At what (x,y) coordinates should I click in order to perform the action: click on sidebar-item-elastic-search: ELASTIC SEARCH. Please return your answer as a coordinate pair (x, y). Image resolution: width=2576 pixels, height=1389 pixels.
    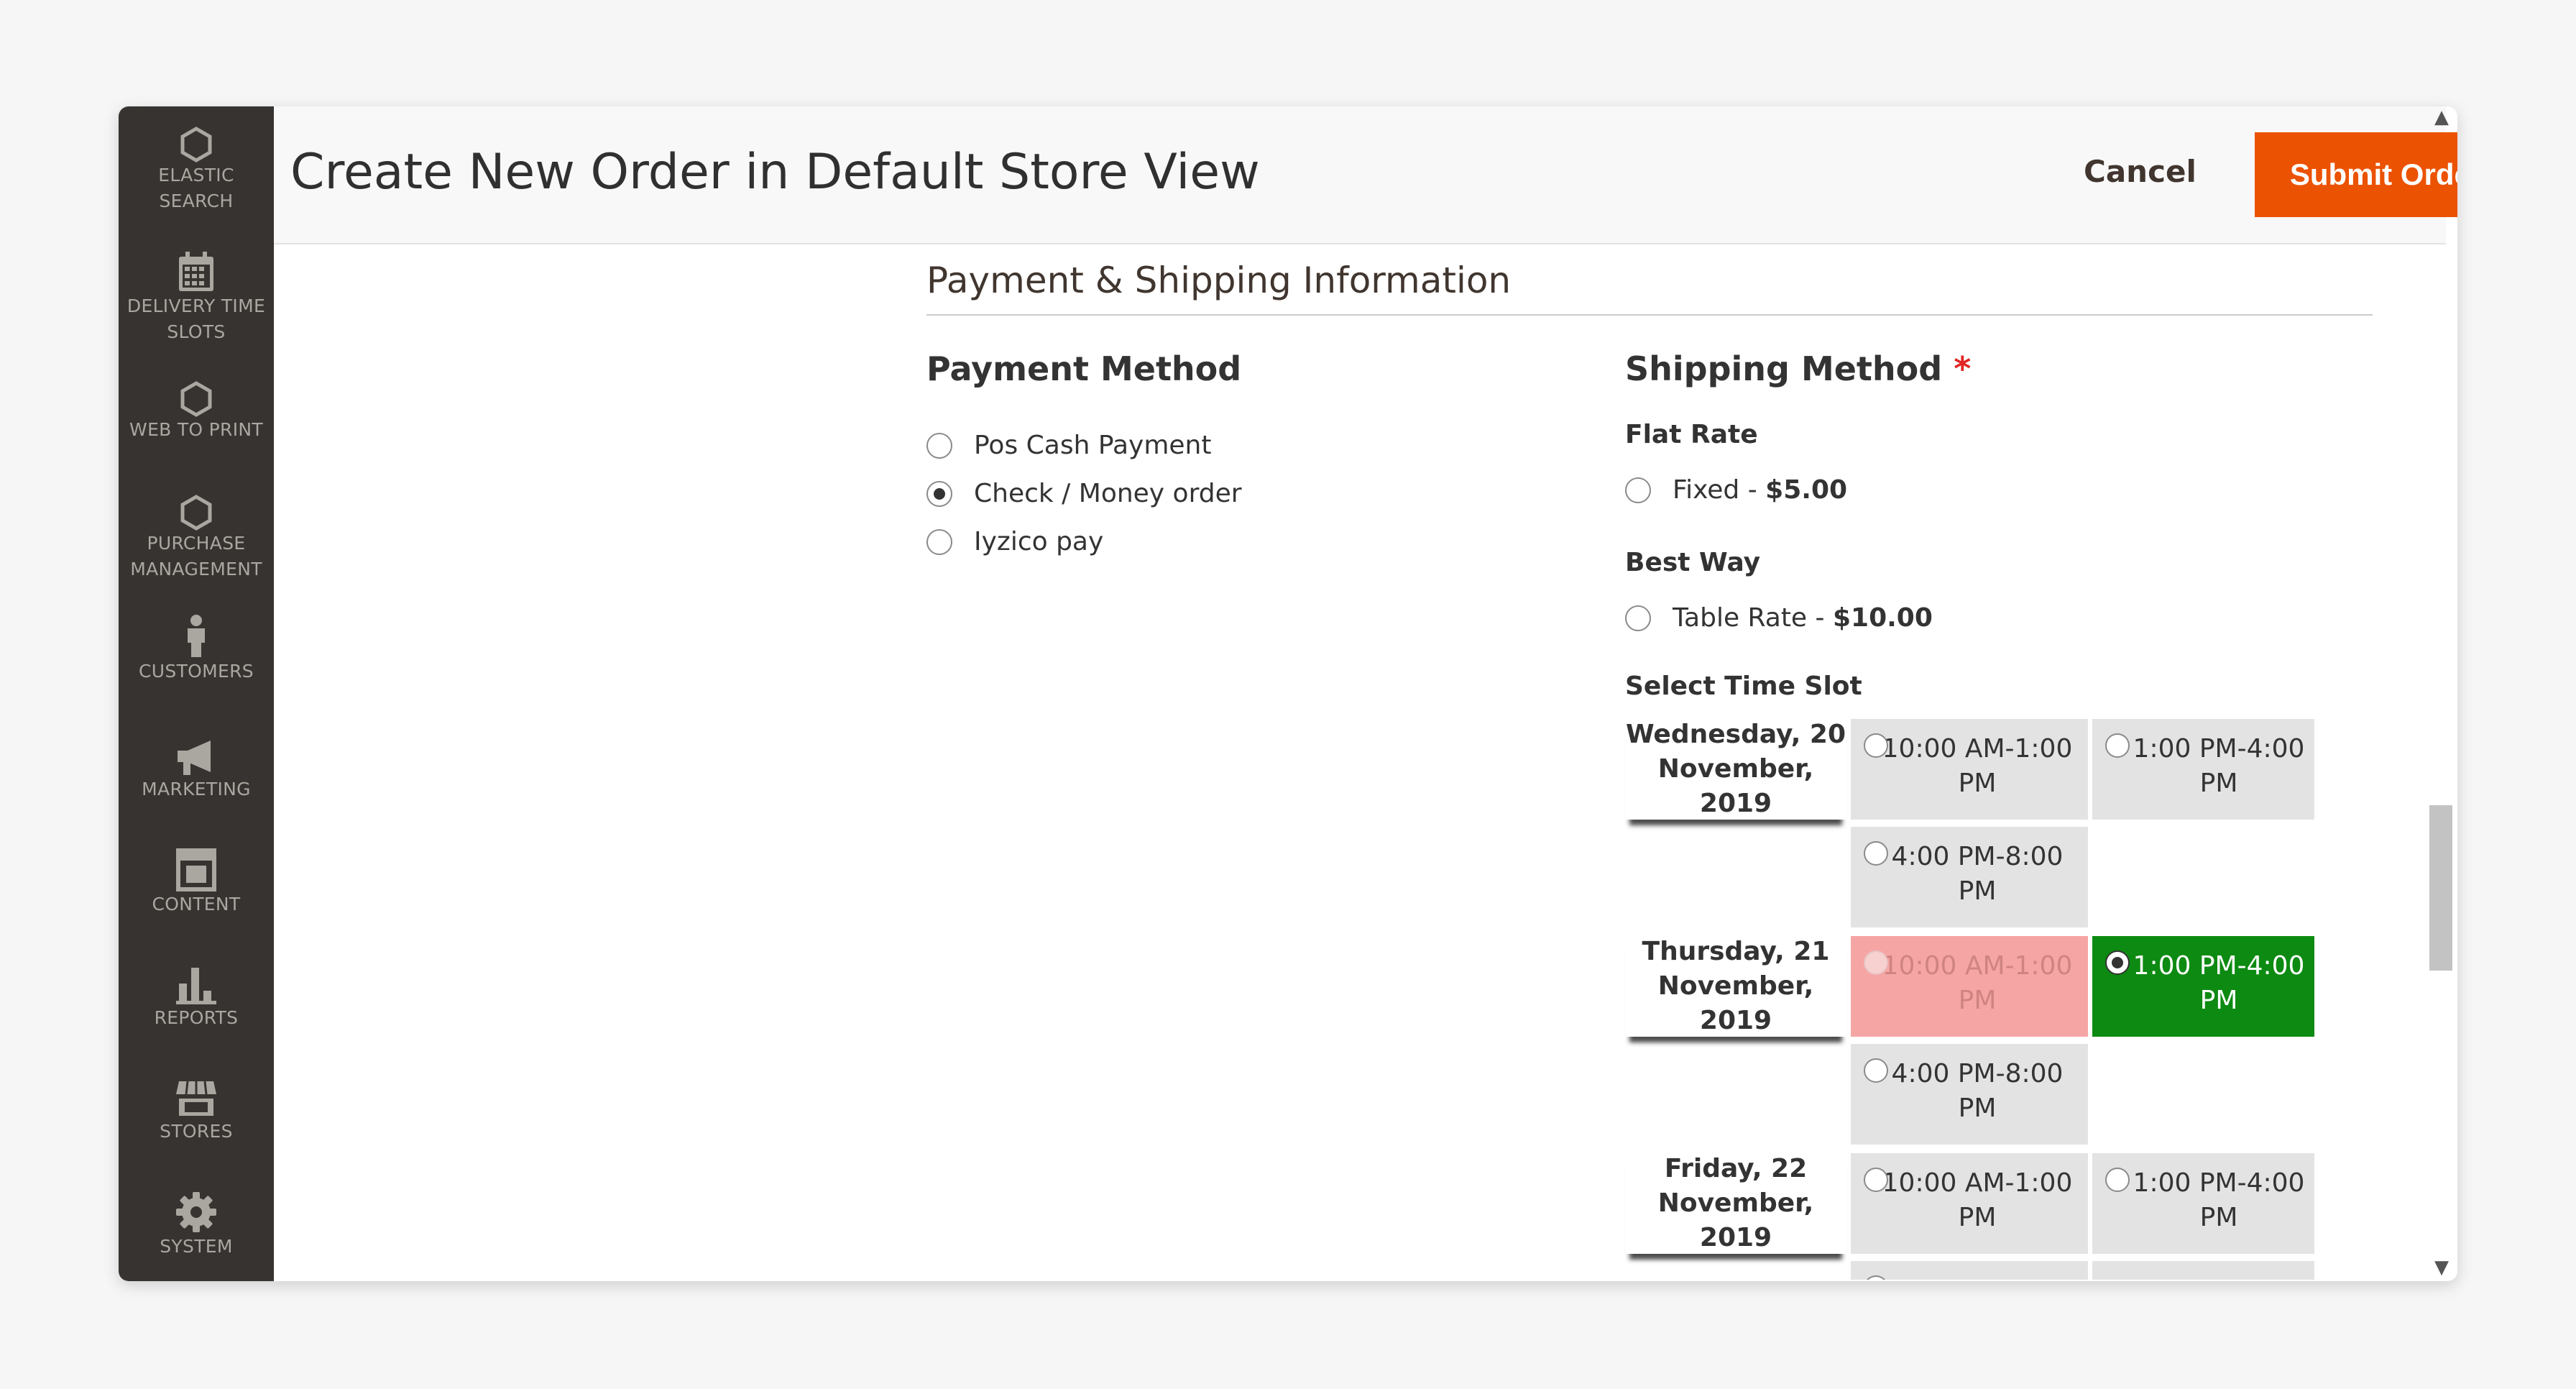
    Looking at the image, I should click on (196, 171).